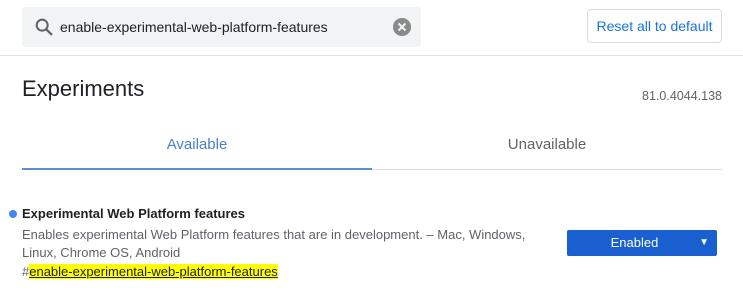  What do you see at coordinates (83, 88) in the screenshot?
I see `page-title: Experiments` at bounding box center [83, 88].